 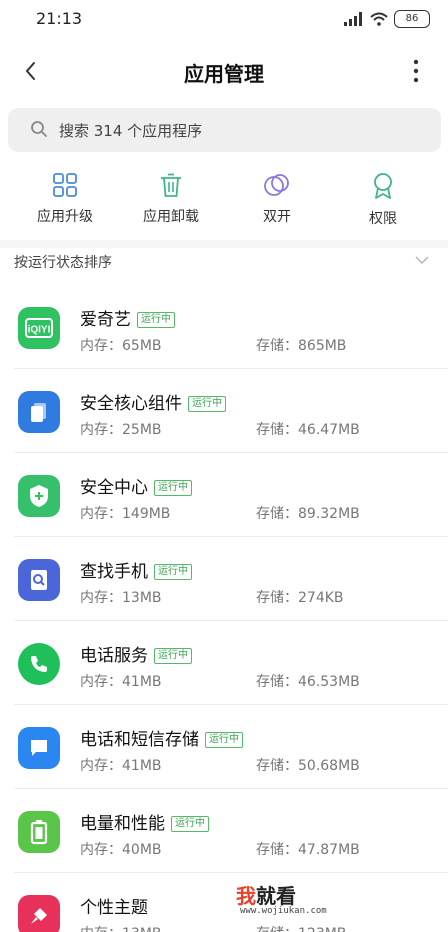 What do you see at coordinates (301, 346) in the screenshot?
I see `storage-usage: 存储：865MB` at bounding box center [301, 346].